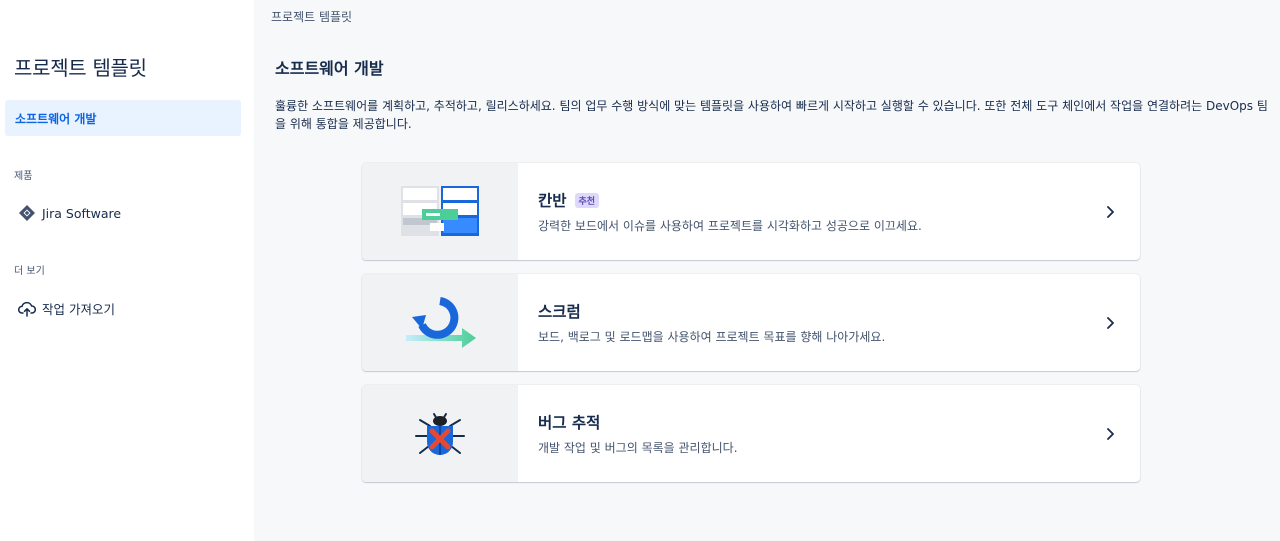 The width and height of the screenshot is (1280, 541). I want to click on breadcrumb: 프로젝트 템플릿, so click(311, 16).